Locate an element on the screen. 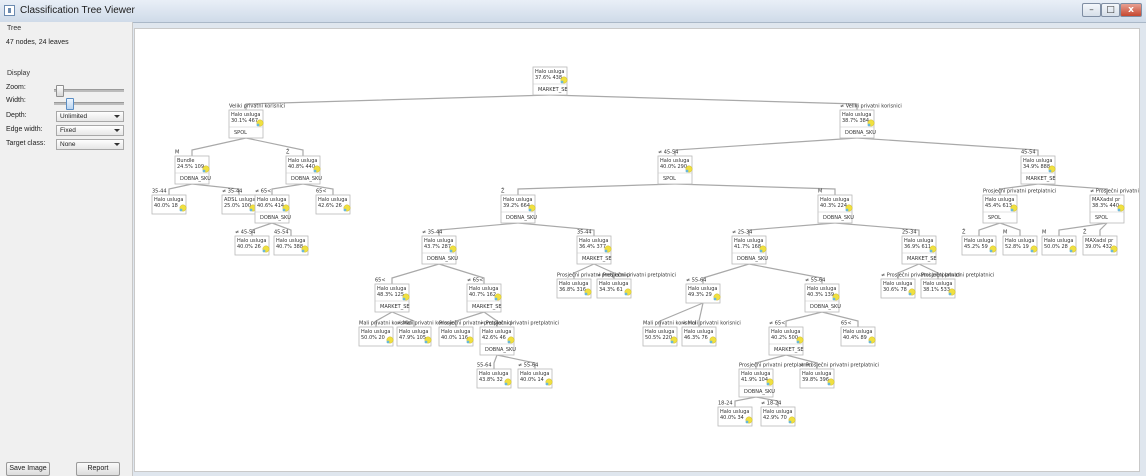 This screenshot has width=1146, height=476. tree-node: Halo usluga40.4% 89 is located at coordinates (858, 336).